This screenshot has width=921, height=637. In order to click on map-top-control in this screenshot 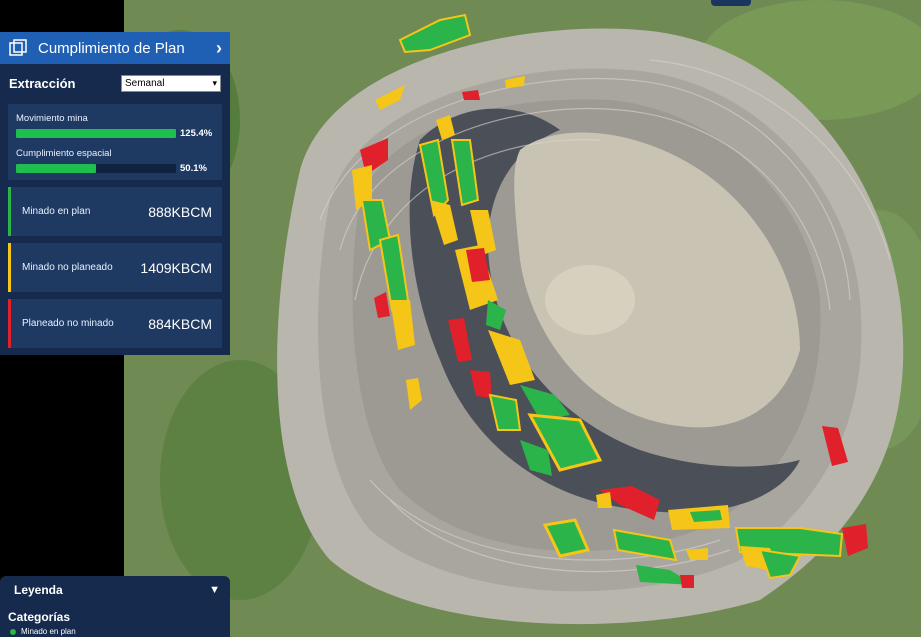, I will do `click(731, 3)`.